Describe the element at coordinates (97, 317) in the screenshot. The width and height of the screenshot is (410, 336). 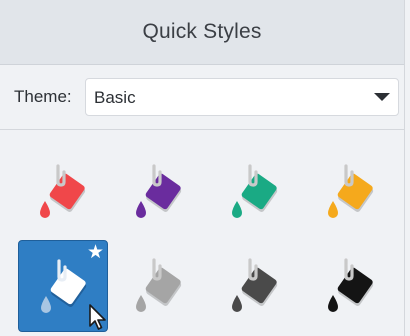
I see `mouse-cursor-icon` at that location.